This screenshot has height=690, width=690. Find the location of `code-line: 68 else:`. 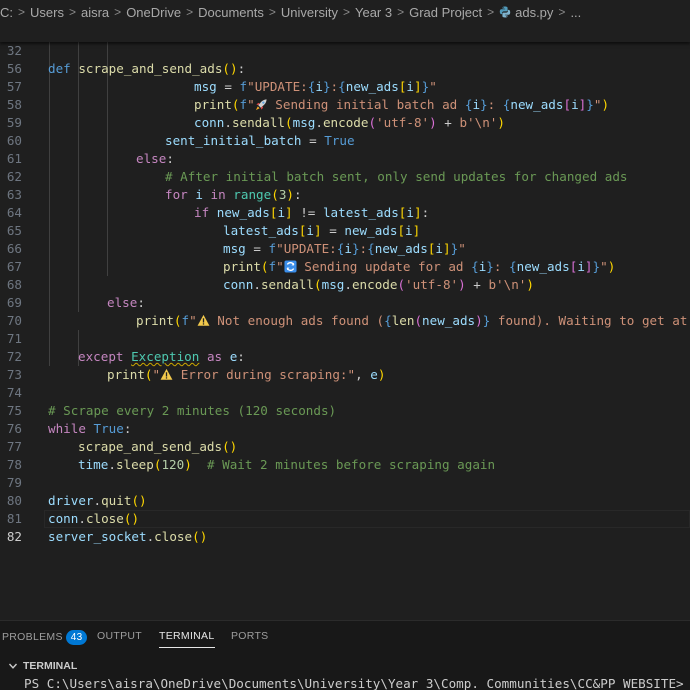

code-line: 68 else: is located at coordinates (345, 284).